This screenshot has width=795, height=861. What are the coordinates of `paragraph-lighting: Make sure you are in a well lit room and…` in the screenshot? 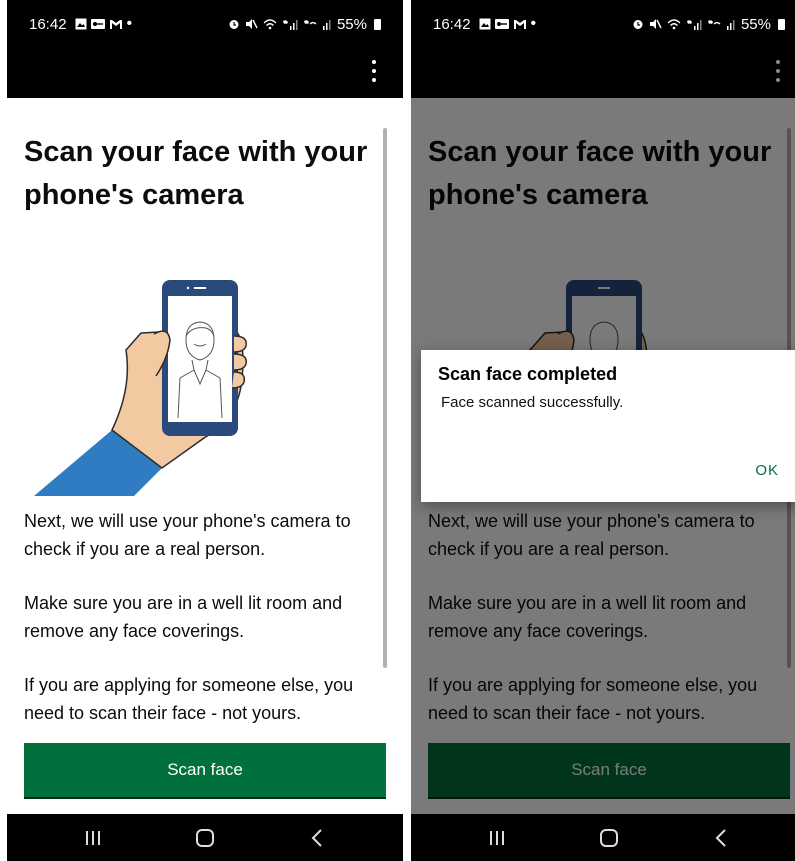 It's located at (183, 617).